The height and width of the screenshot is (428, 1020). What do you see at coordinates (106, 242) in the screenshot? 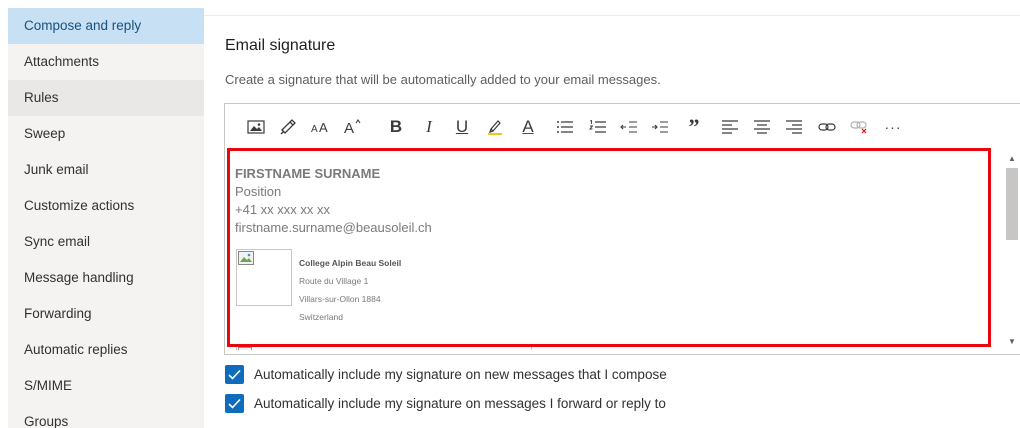
I see `sidebar-item-sync-email: Sync email` at bounding box center [106, 242].